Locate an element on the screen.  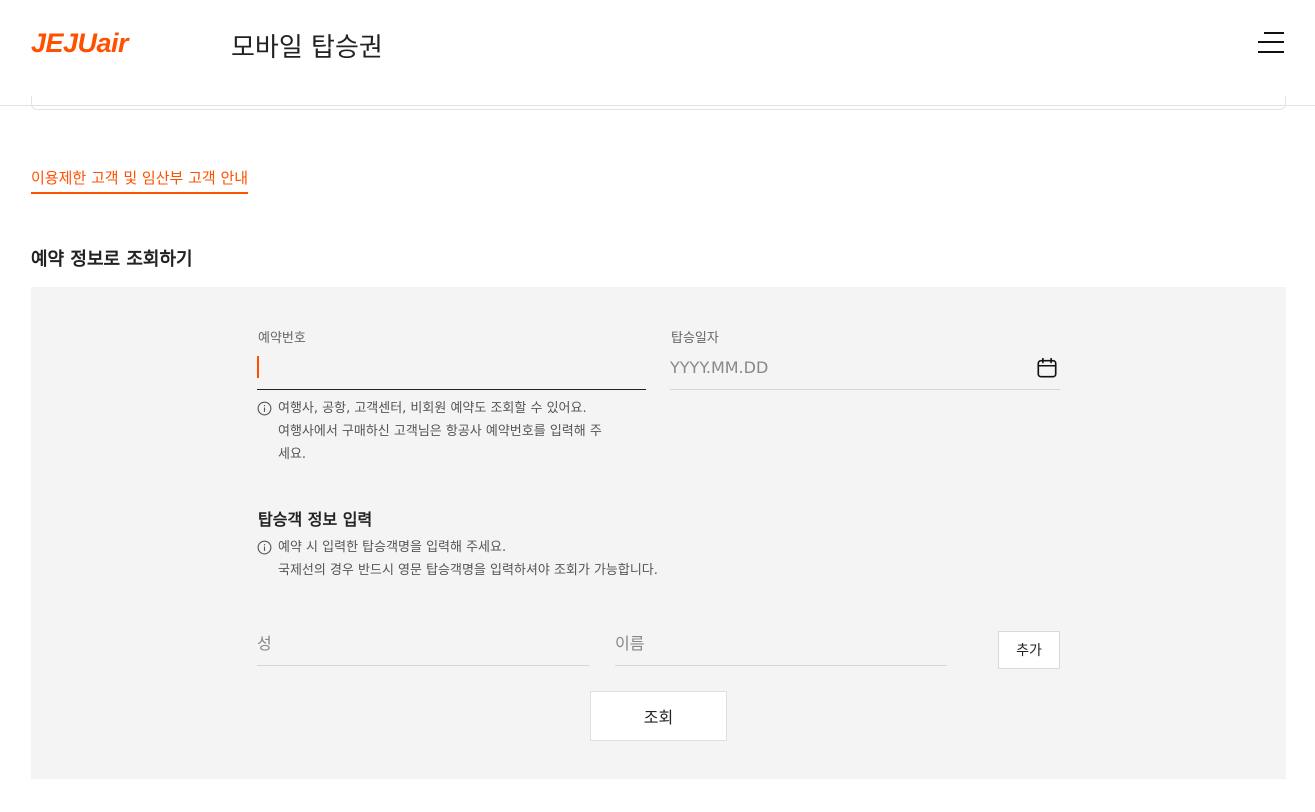
boarding-date-field is located at coordinates (865, 368).